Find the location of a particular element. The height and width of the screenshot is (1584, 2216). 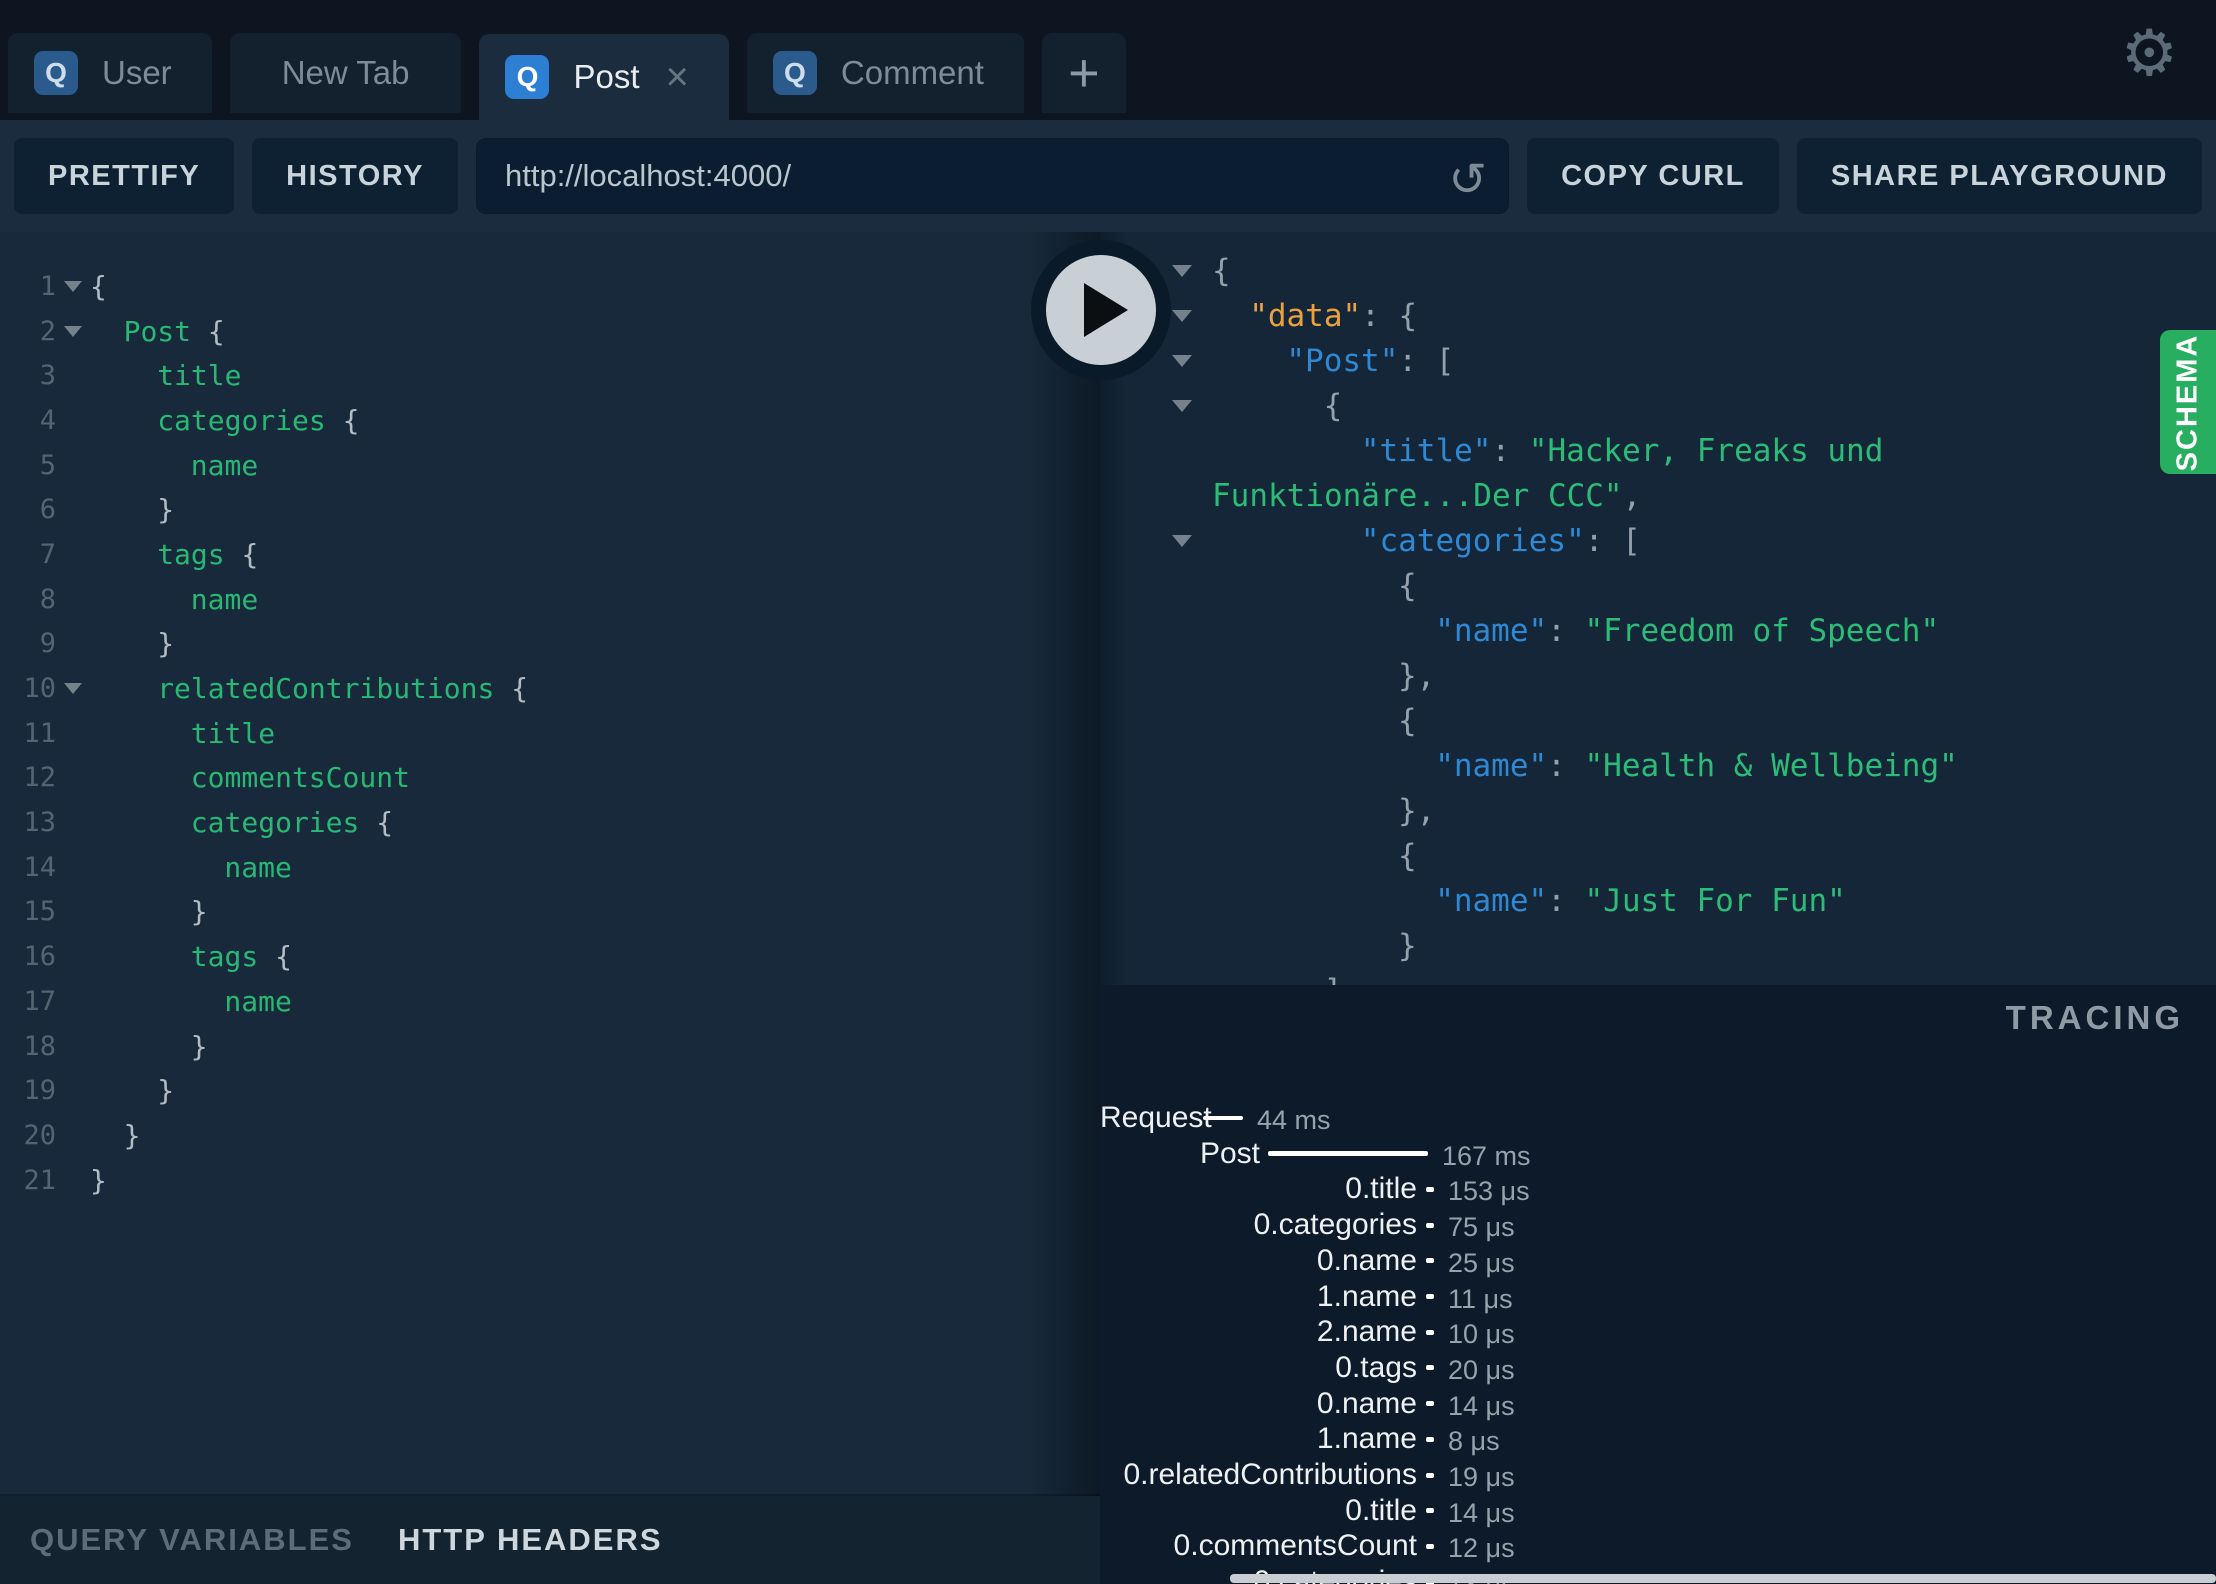

code-line-text: "name": "Freedom of Speech" is located at coordinates (1687, 630).